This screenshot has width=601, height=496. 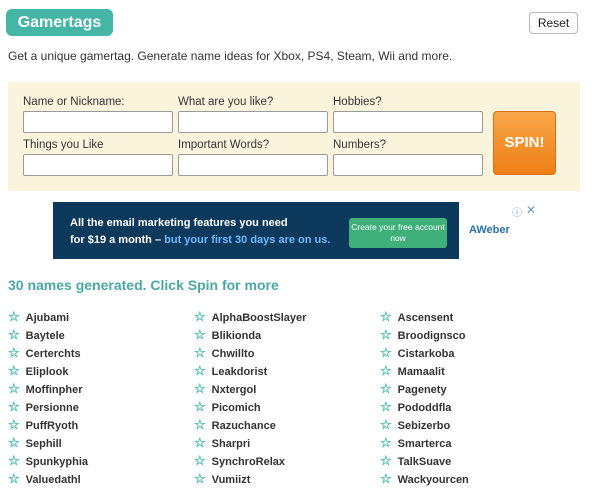 I want to click on name-label: Ascensent, so click(x=425, y=318).